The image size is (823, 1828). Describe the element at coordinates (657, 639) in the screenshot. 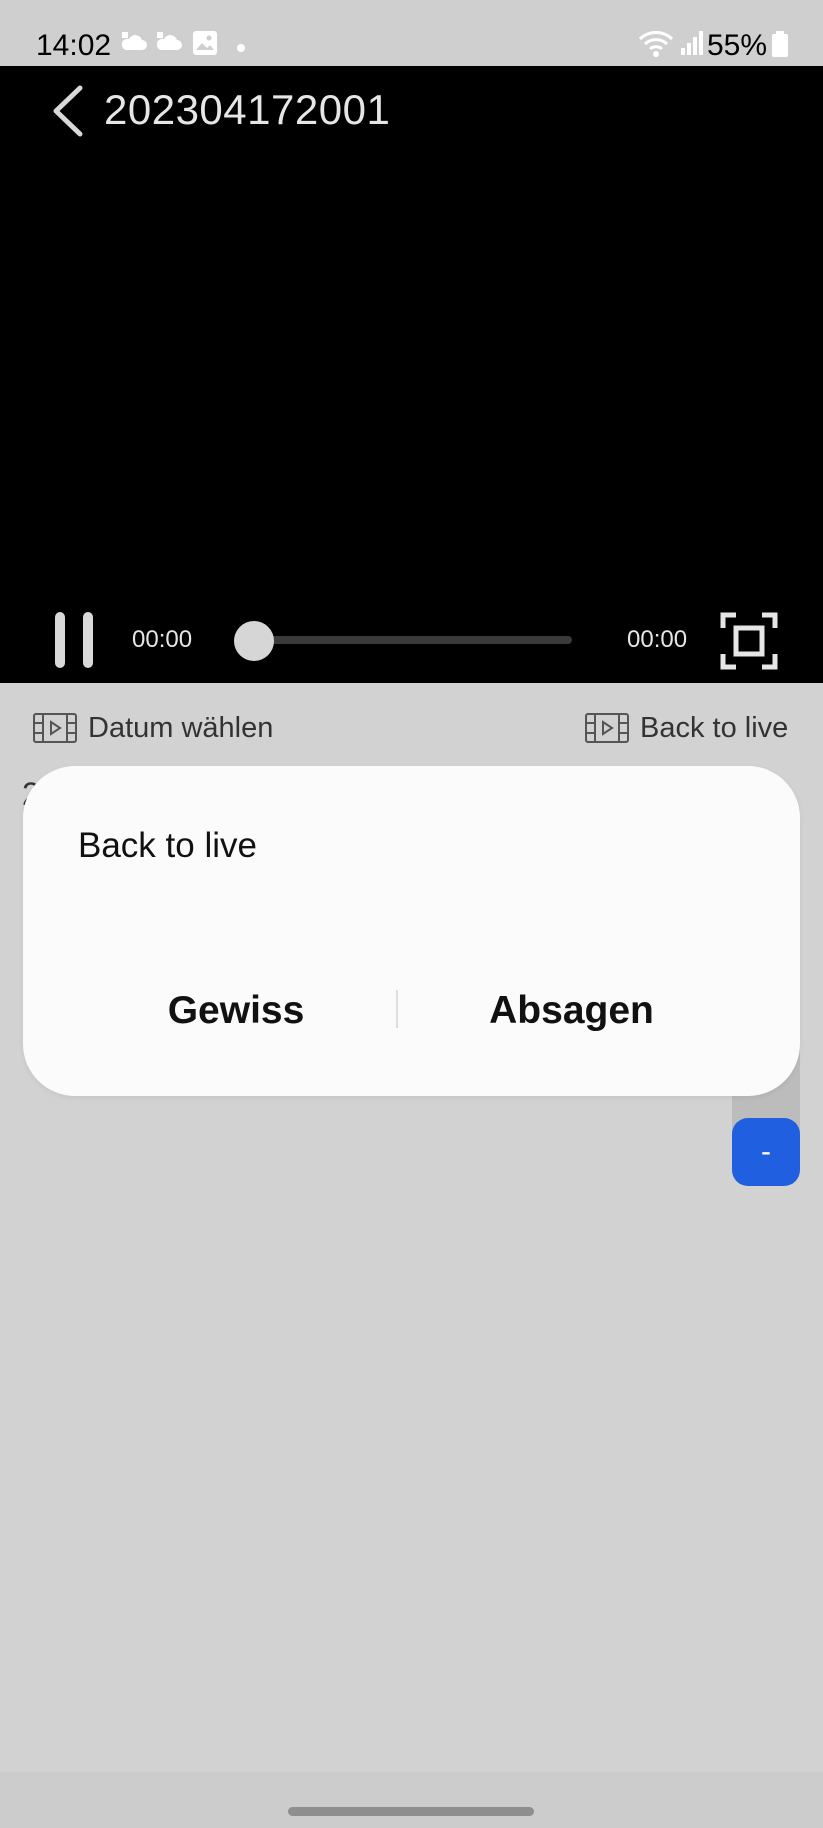

I see `total-time: 00:00` at that location.